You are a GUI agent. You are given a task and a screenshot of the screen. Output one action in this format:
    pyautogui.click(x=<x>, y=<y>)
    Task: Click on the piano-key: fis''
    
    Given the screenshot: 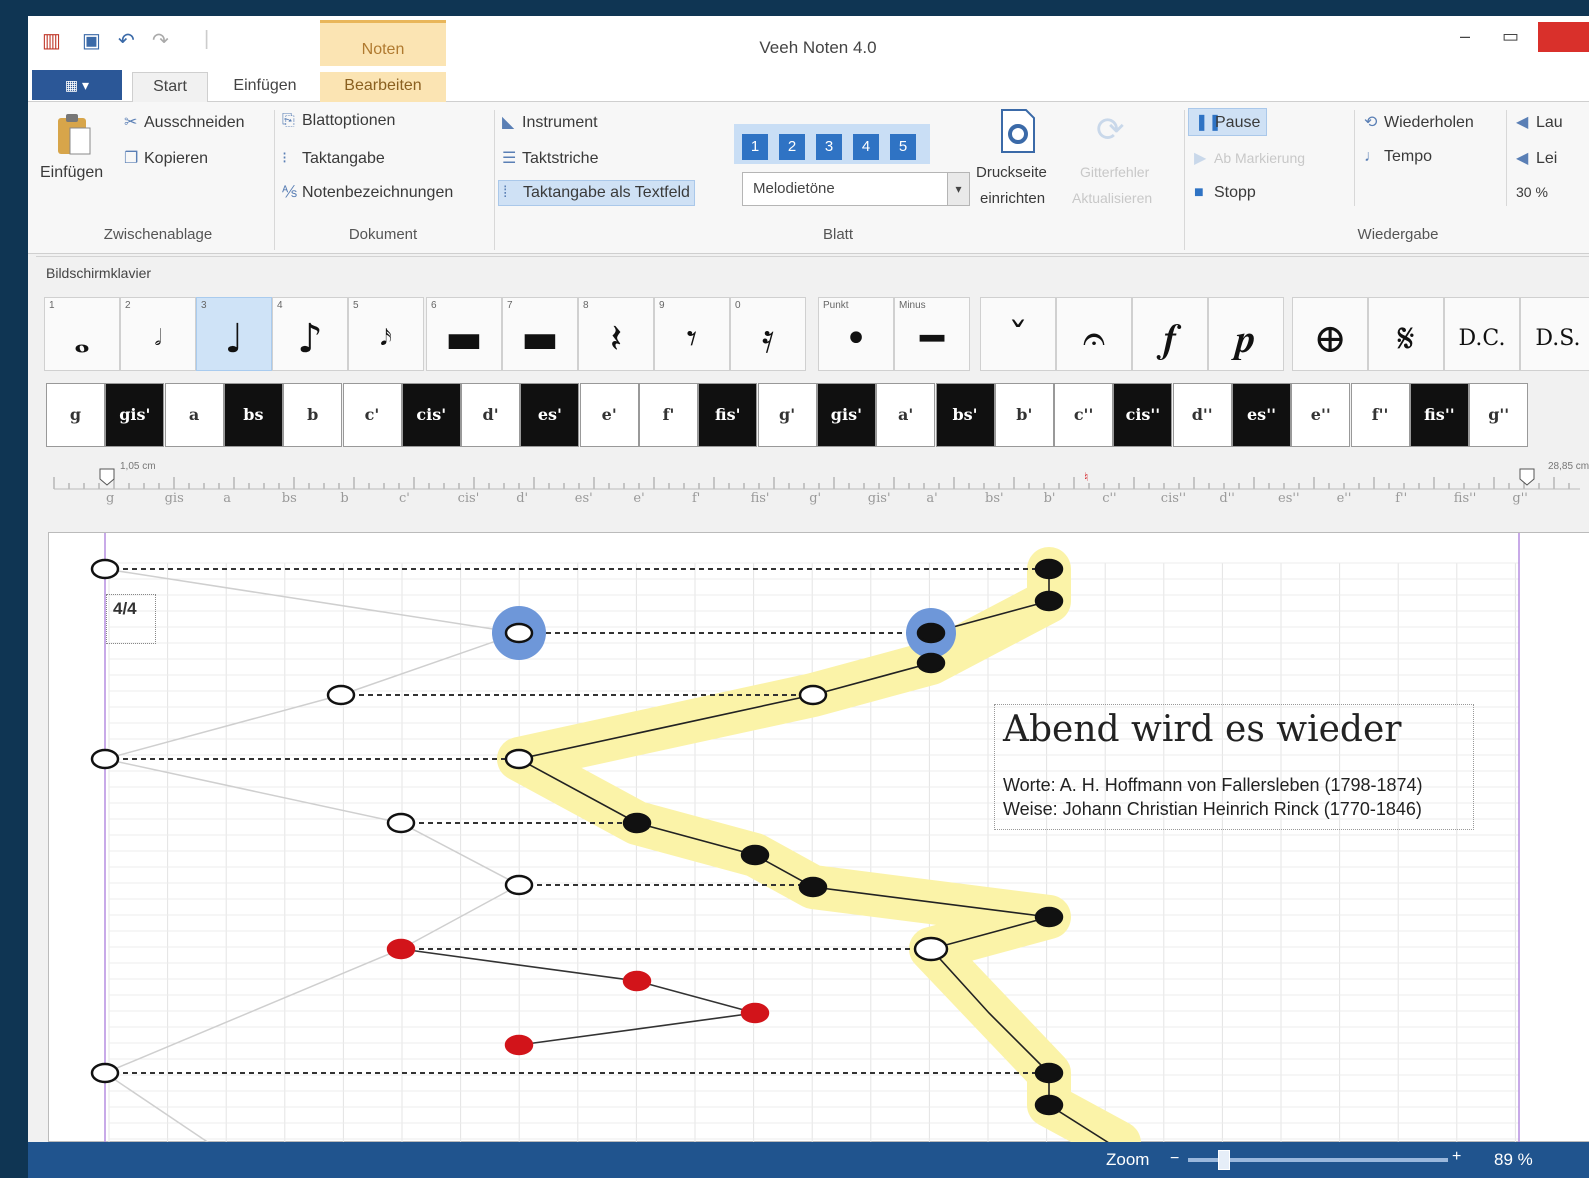 What is the action you would take?
    pyautogui.click(x=1439, y=415)
    